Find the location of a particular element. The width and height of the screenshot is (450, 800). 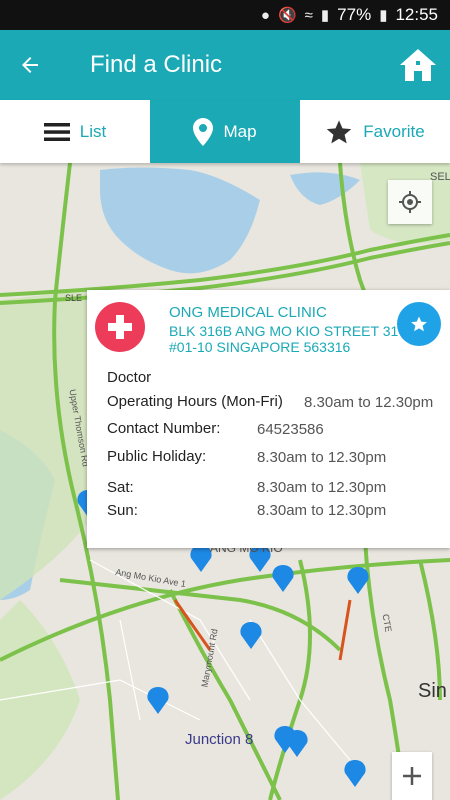

map-label-sin: Sin is located at coordinates (432, 691).